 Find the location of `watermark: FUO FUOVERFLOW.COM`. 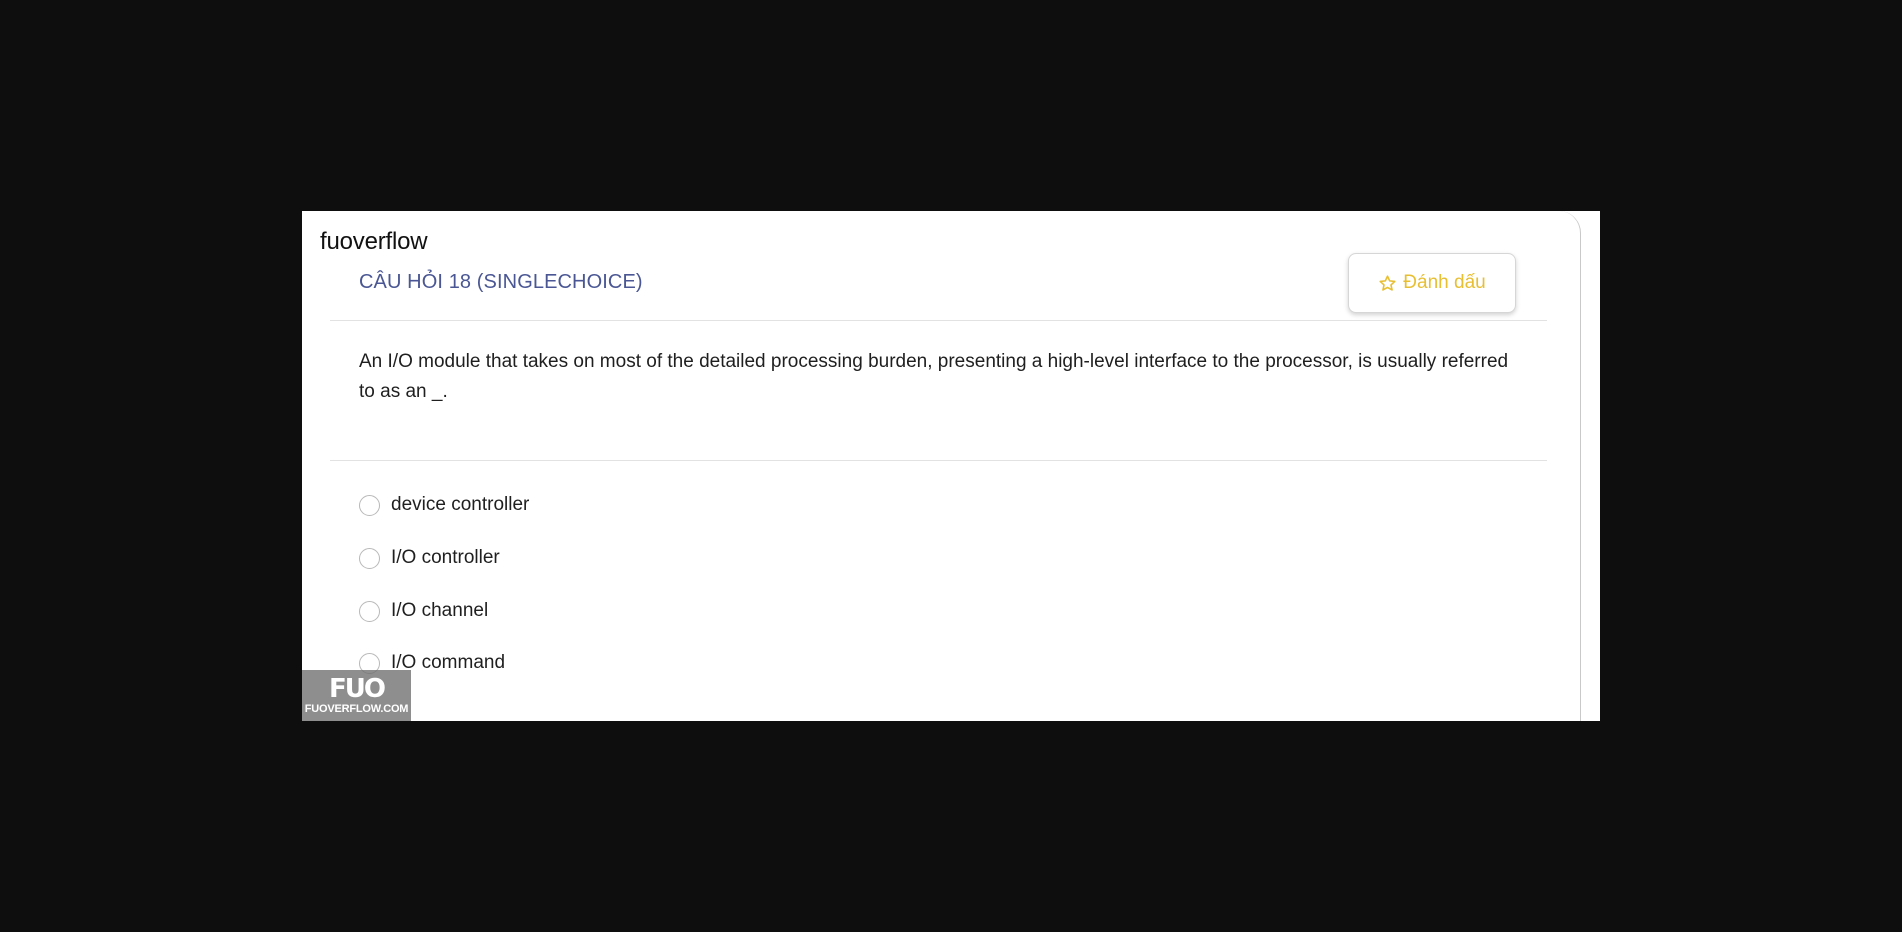

watermark: FUO FUOVERFLOW.COM is located at coordinates (356, 695).